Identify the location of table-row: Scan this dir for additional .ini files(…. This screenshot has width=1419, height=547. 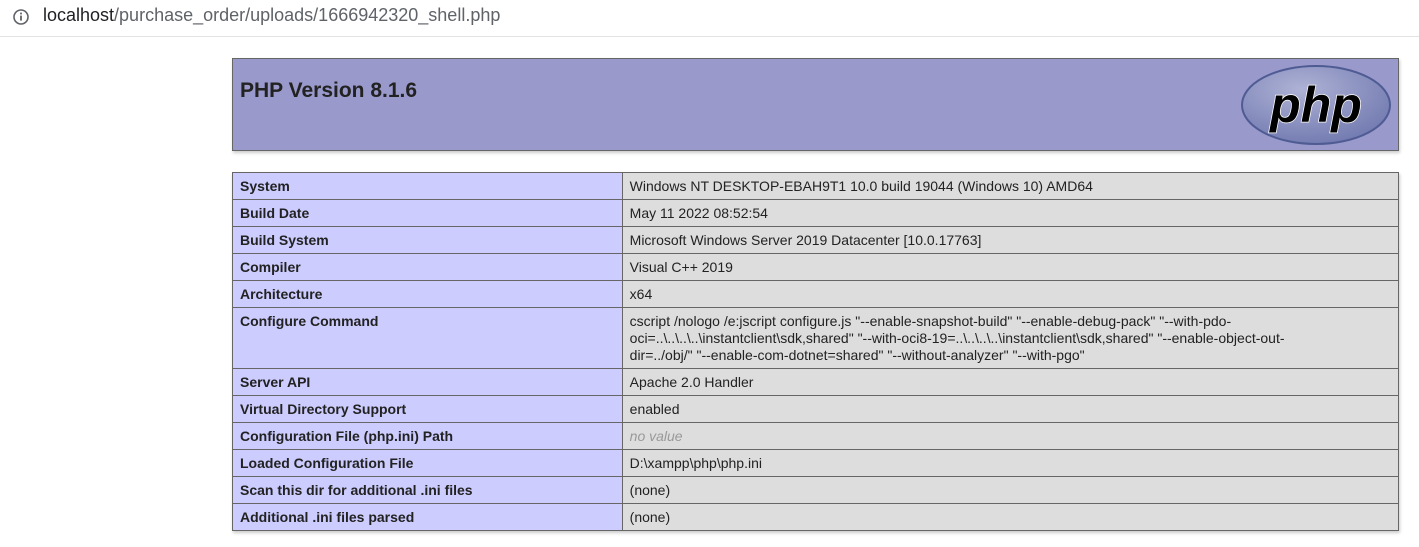
(816, 490).